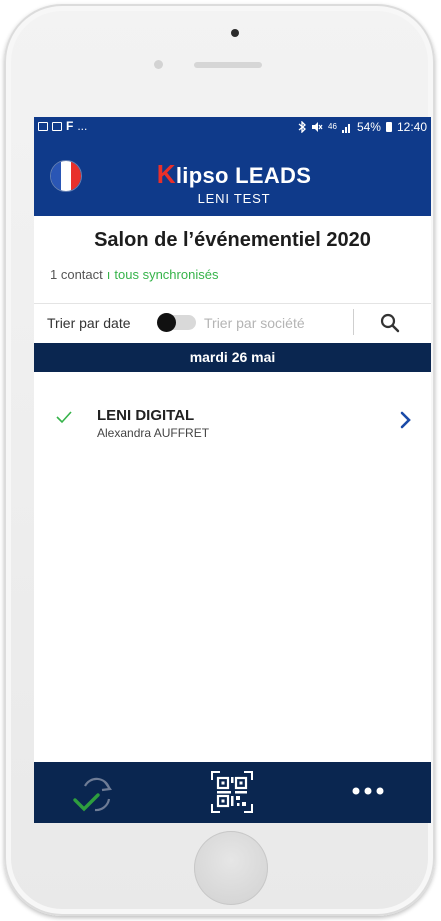 This screenshot has height=921, width=441. Describe the element at coordinates (388, 127) in the screenshot. I see `battery-icon` at that location.